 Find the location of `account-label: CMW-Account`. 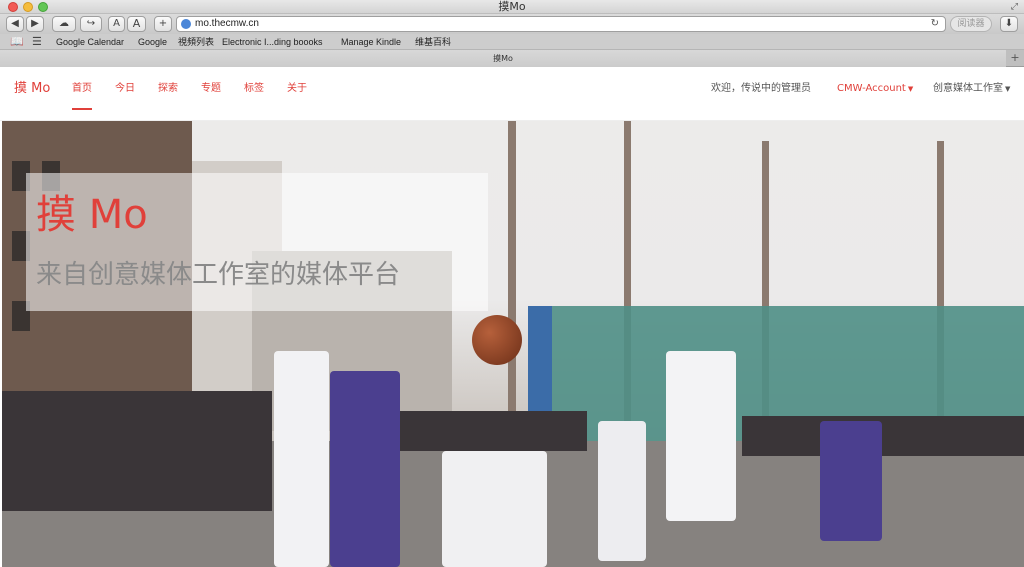

account-label: CMW-Account is located at coordinates (871, 88).